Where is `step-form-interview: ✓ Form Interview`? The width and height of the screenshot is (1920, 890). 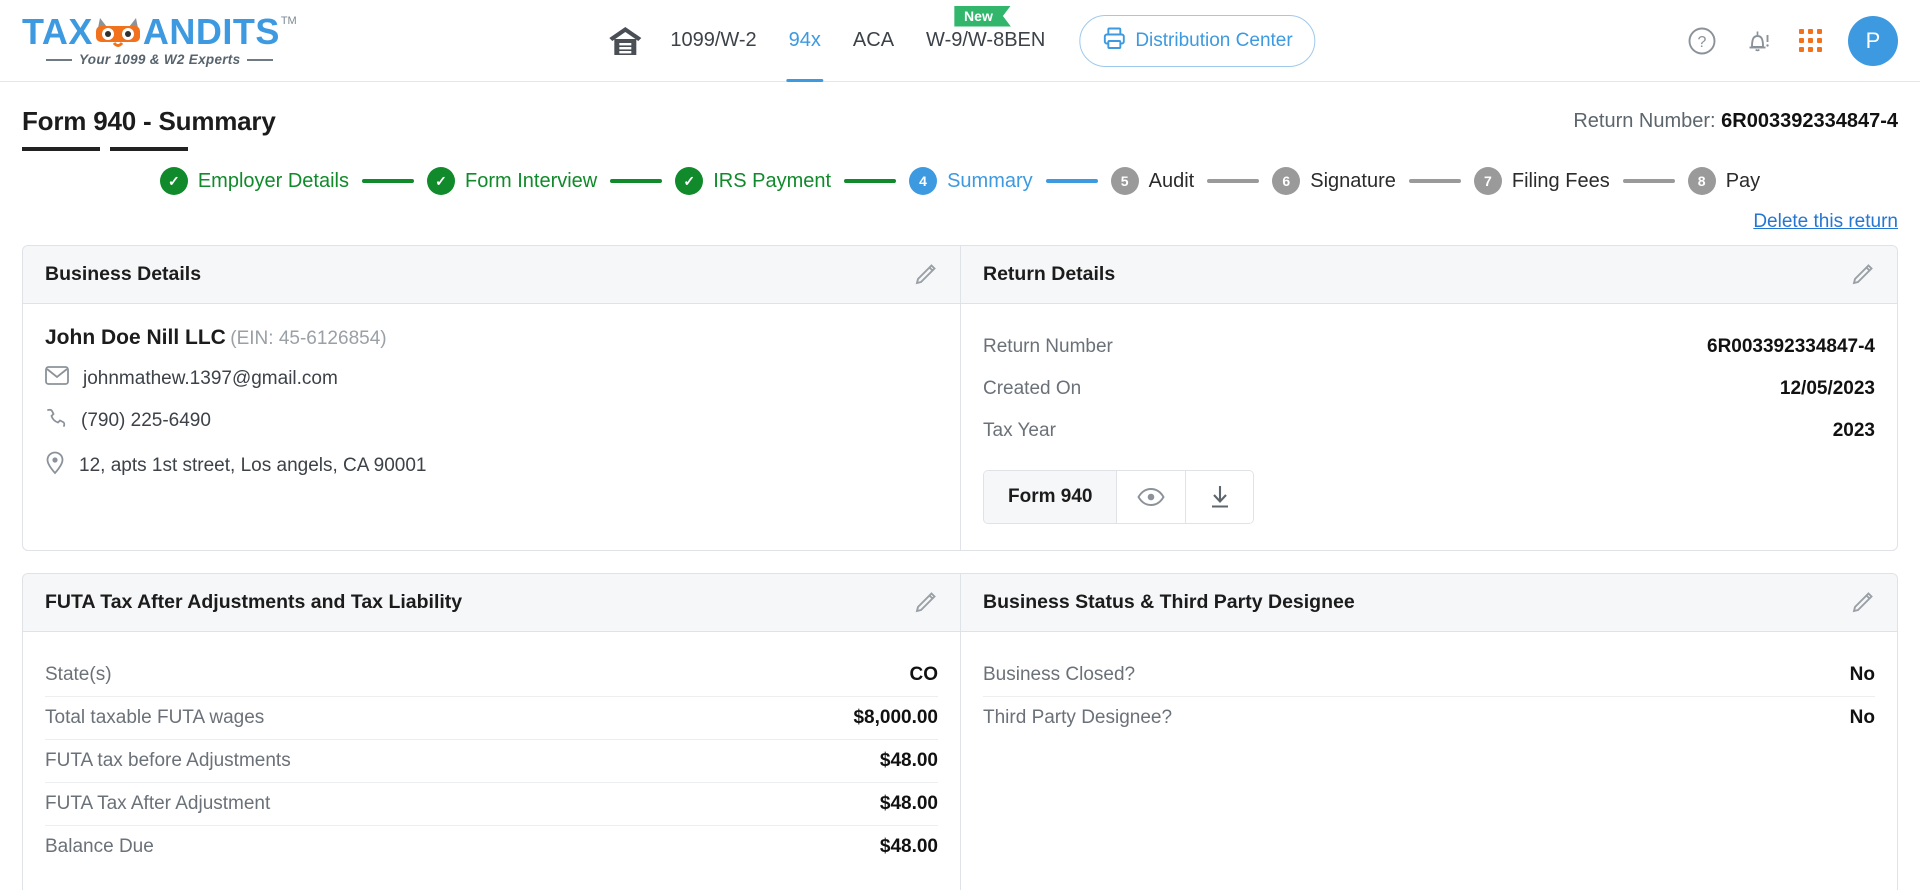 step-form-interview: ✓ Form Interview is located at coordinates (512, 181).